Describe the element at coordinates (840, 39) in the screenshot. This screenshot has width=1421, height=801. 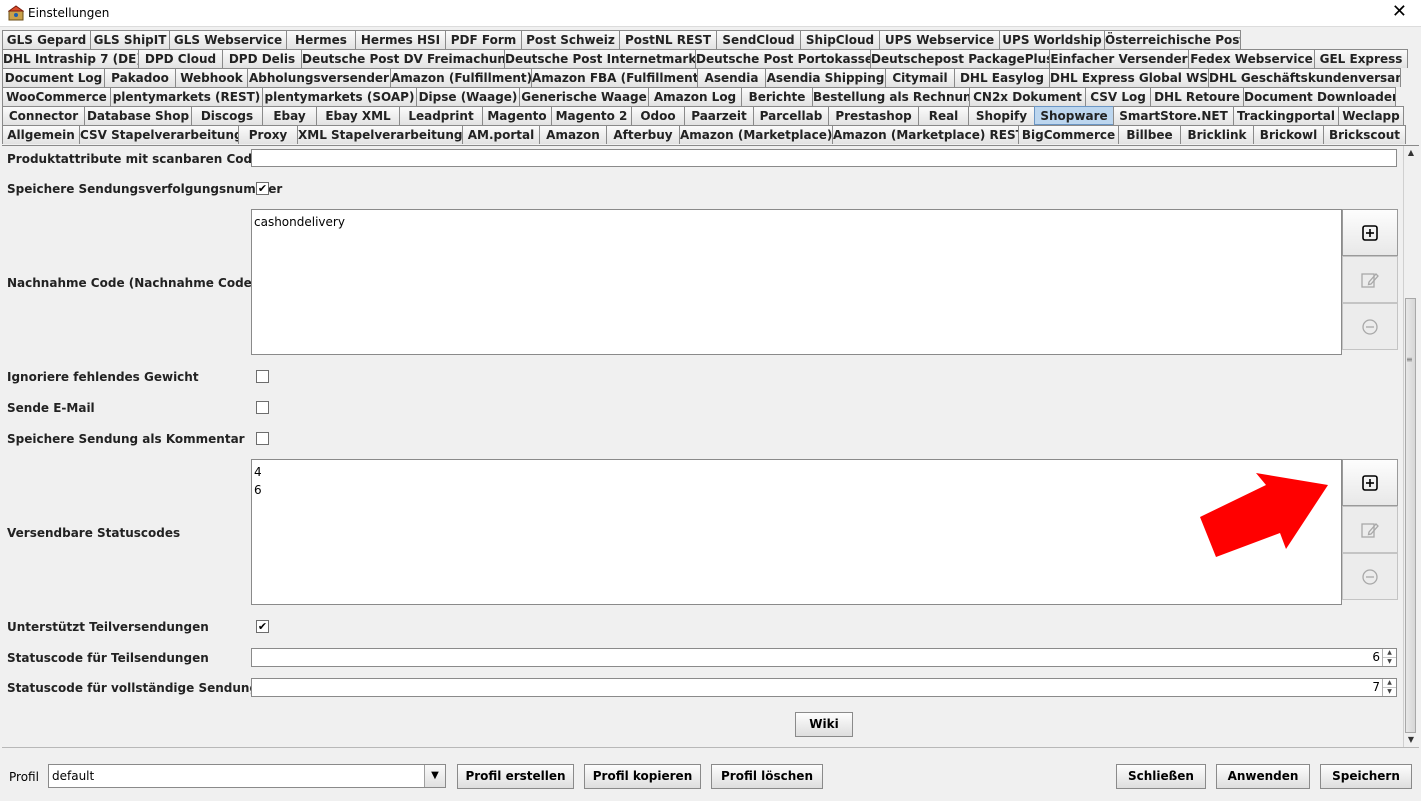
I see `tab-shipcloud: ShipCloud` at that location.